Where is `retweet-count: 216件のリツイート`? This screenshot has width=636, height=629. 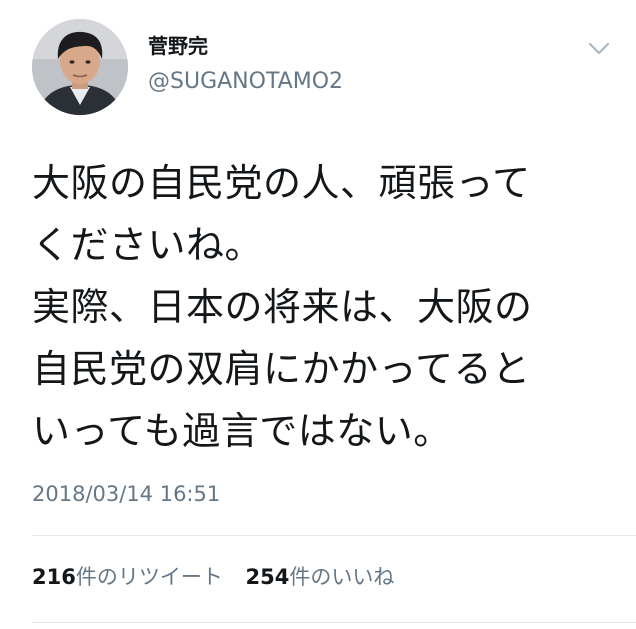 retweet-count: 216件のリツイート is located at coordinates (127, 577).